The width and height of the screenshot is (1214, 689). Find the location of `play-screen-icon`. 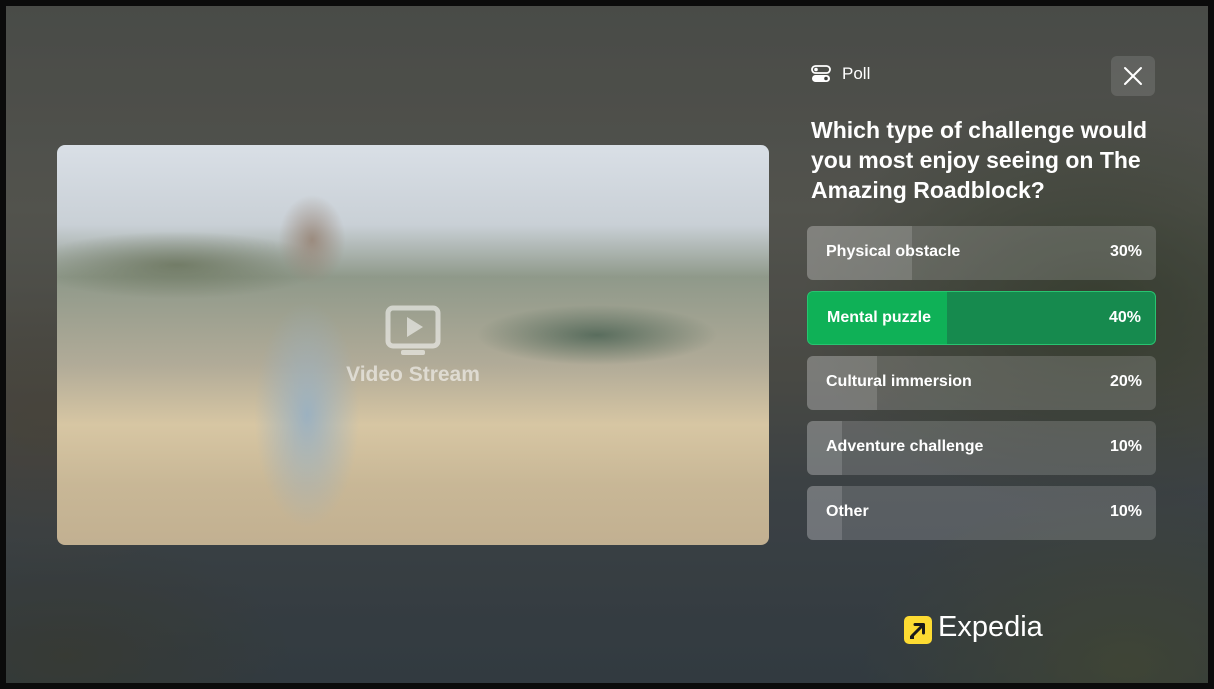

play-screen-icon is located at coordinates (413, 330).